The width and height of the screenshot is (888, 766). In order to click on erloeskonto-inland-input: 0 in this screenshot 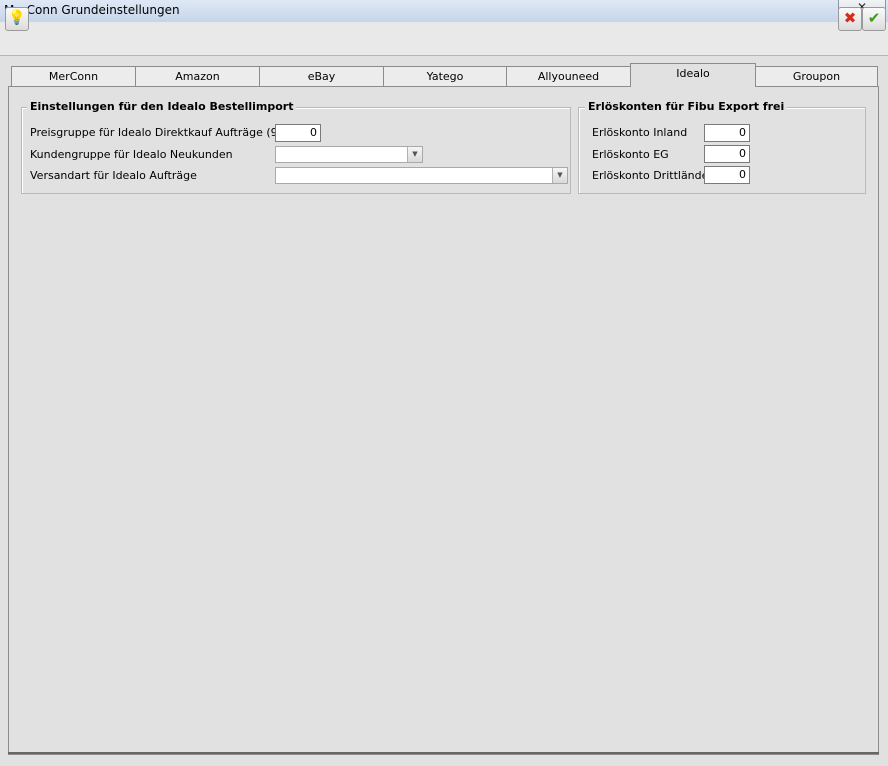, I will do `click(727, 133)`.